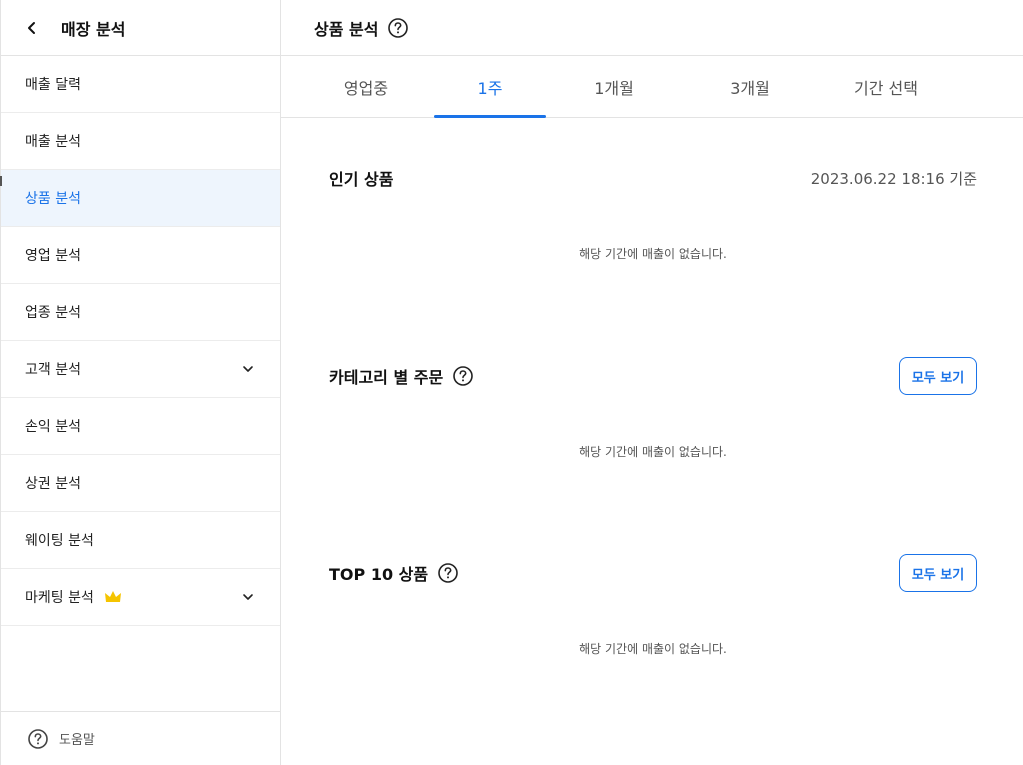 This screenshot has height=765, width=1023. Describe the element at coordinates (34, 28) in the screenshot. I see `back-icon` at that location.